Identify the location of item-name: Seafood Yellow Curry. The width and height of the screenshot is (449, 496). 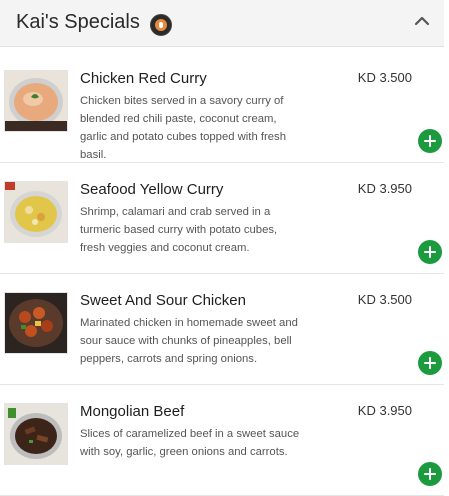
(152, 189).